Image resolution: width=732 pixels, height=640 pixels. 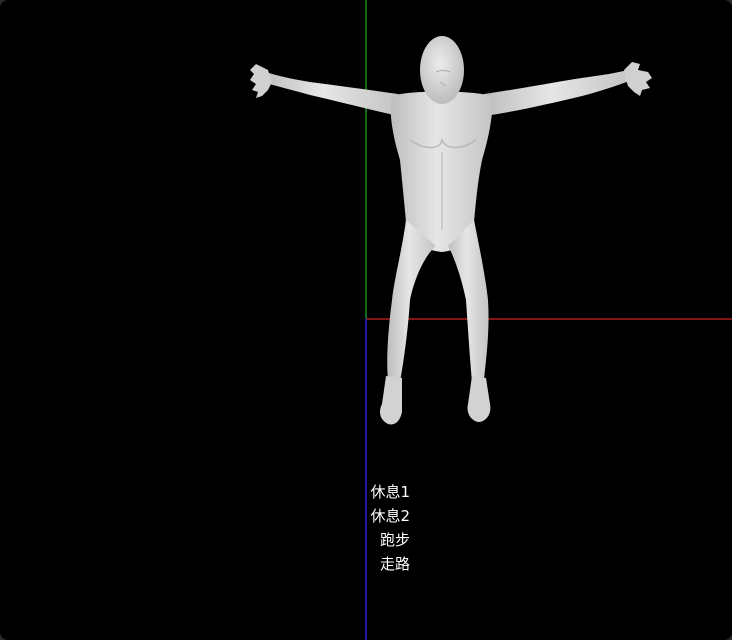 What do you see at coordinates (395, 540) in the screenshot?
I see `animation-item-run: 跑步` at bounding box center [395, 540].